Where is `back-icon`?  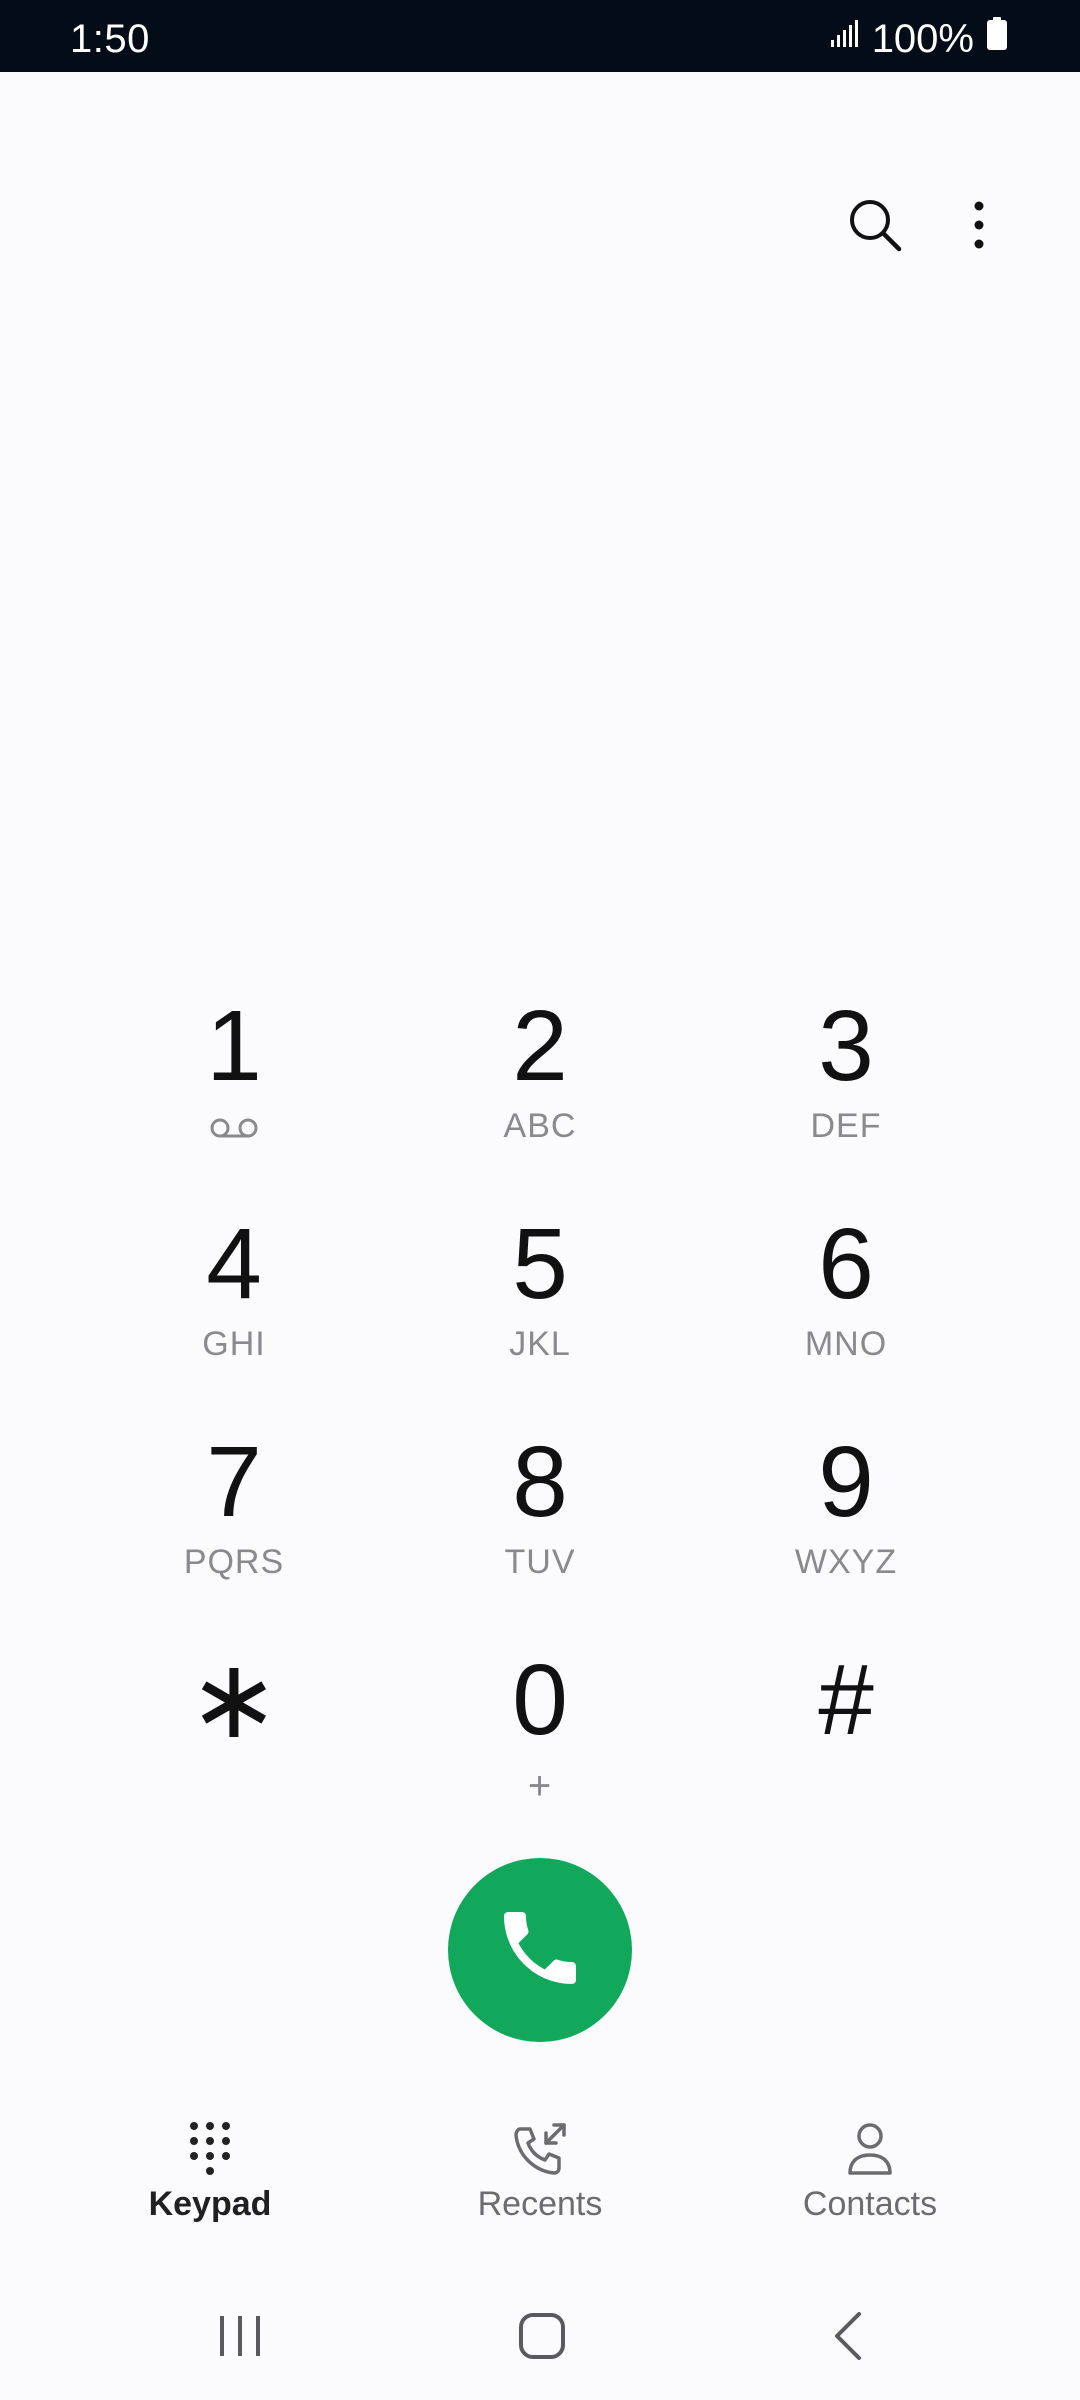
back-icon is located at coordinates (848, 2336).